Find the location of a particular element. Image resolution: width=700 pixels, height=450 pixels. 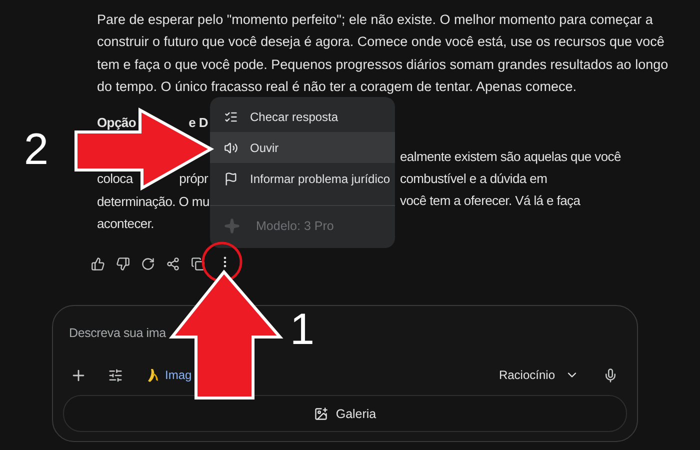

response-text: você tem a oferecer. Vá lá e faça is located at coordinates (490, 200).